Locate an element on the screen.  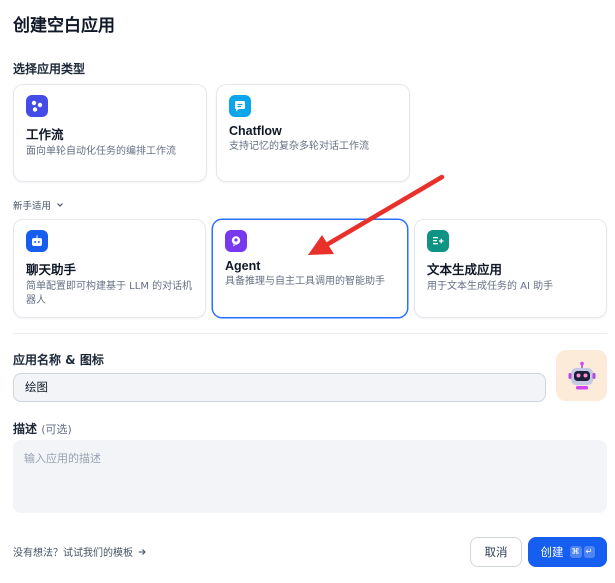
description-placeholder: 输入应用的描述 is located at coordinates (62, 458).